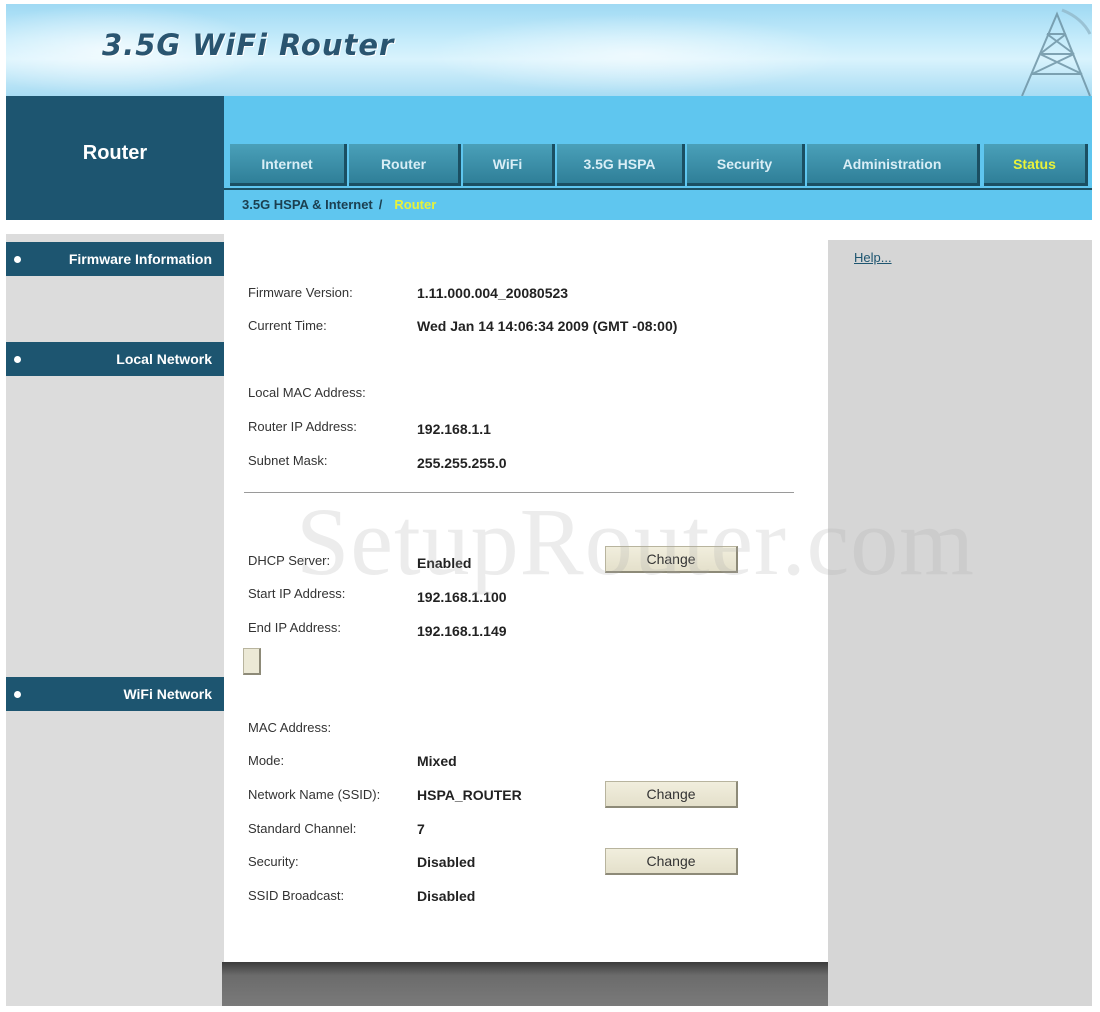 This screenshot has height=1012, width=1100. I want to click on sidebar-item-label: WiFi Network, so click(167, 694).